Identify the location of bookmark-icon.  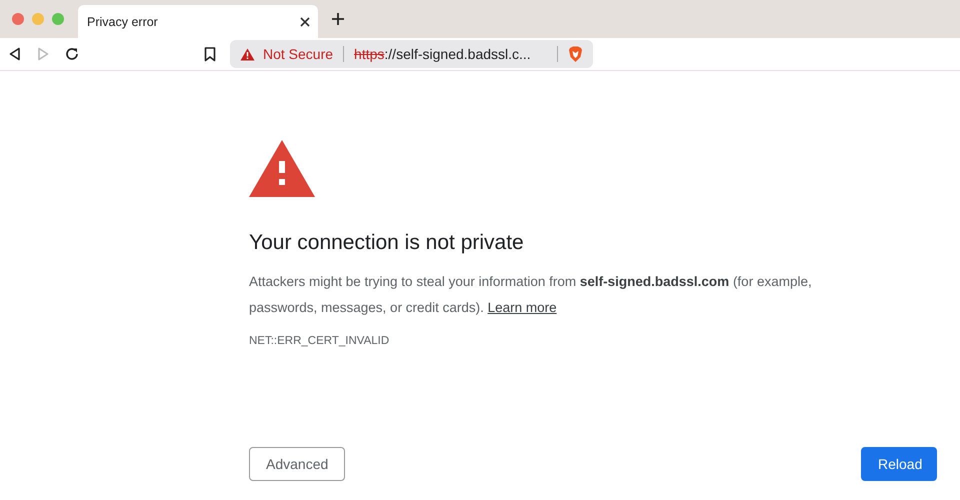
(210, 54).